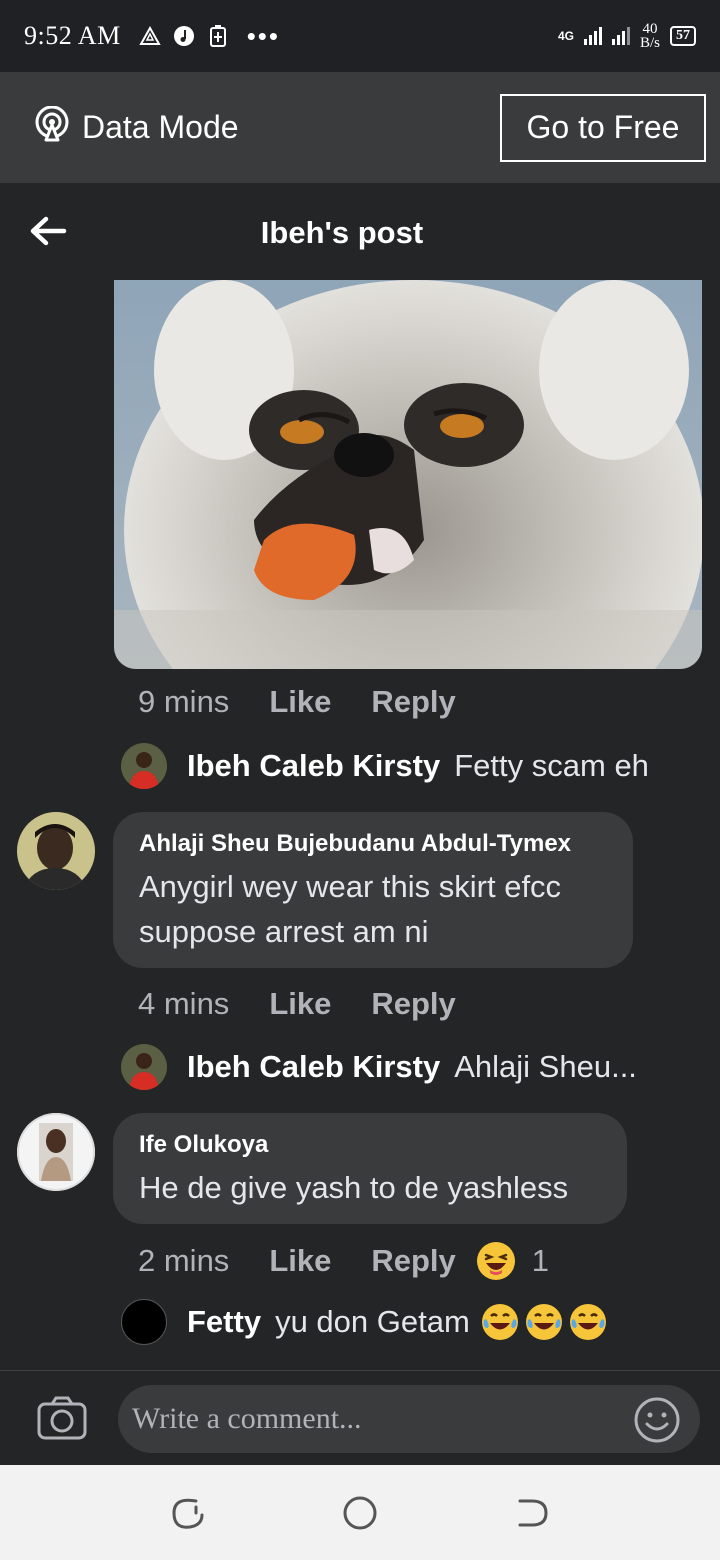 Image resolution: width=720 pixels, height=1560 pixels. I want to click on more-notifications-icon: •••, so click(263, 35).